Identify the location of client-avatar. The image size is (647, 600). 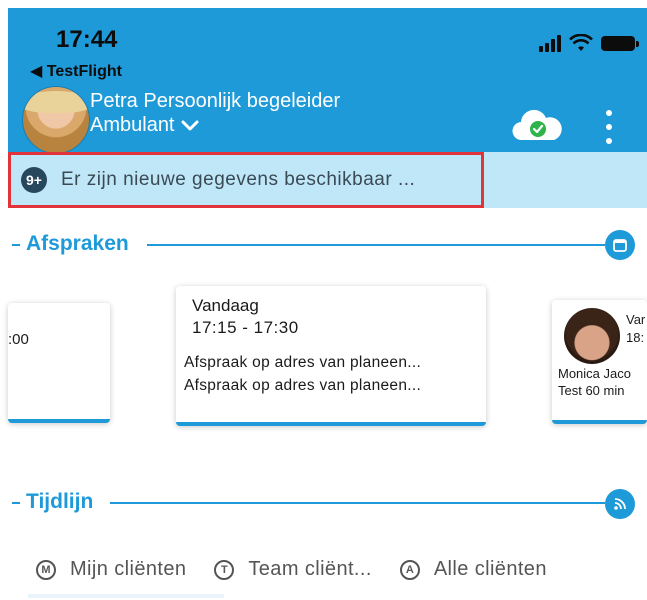
(592, 336).